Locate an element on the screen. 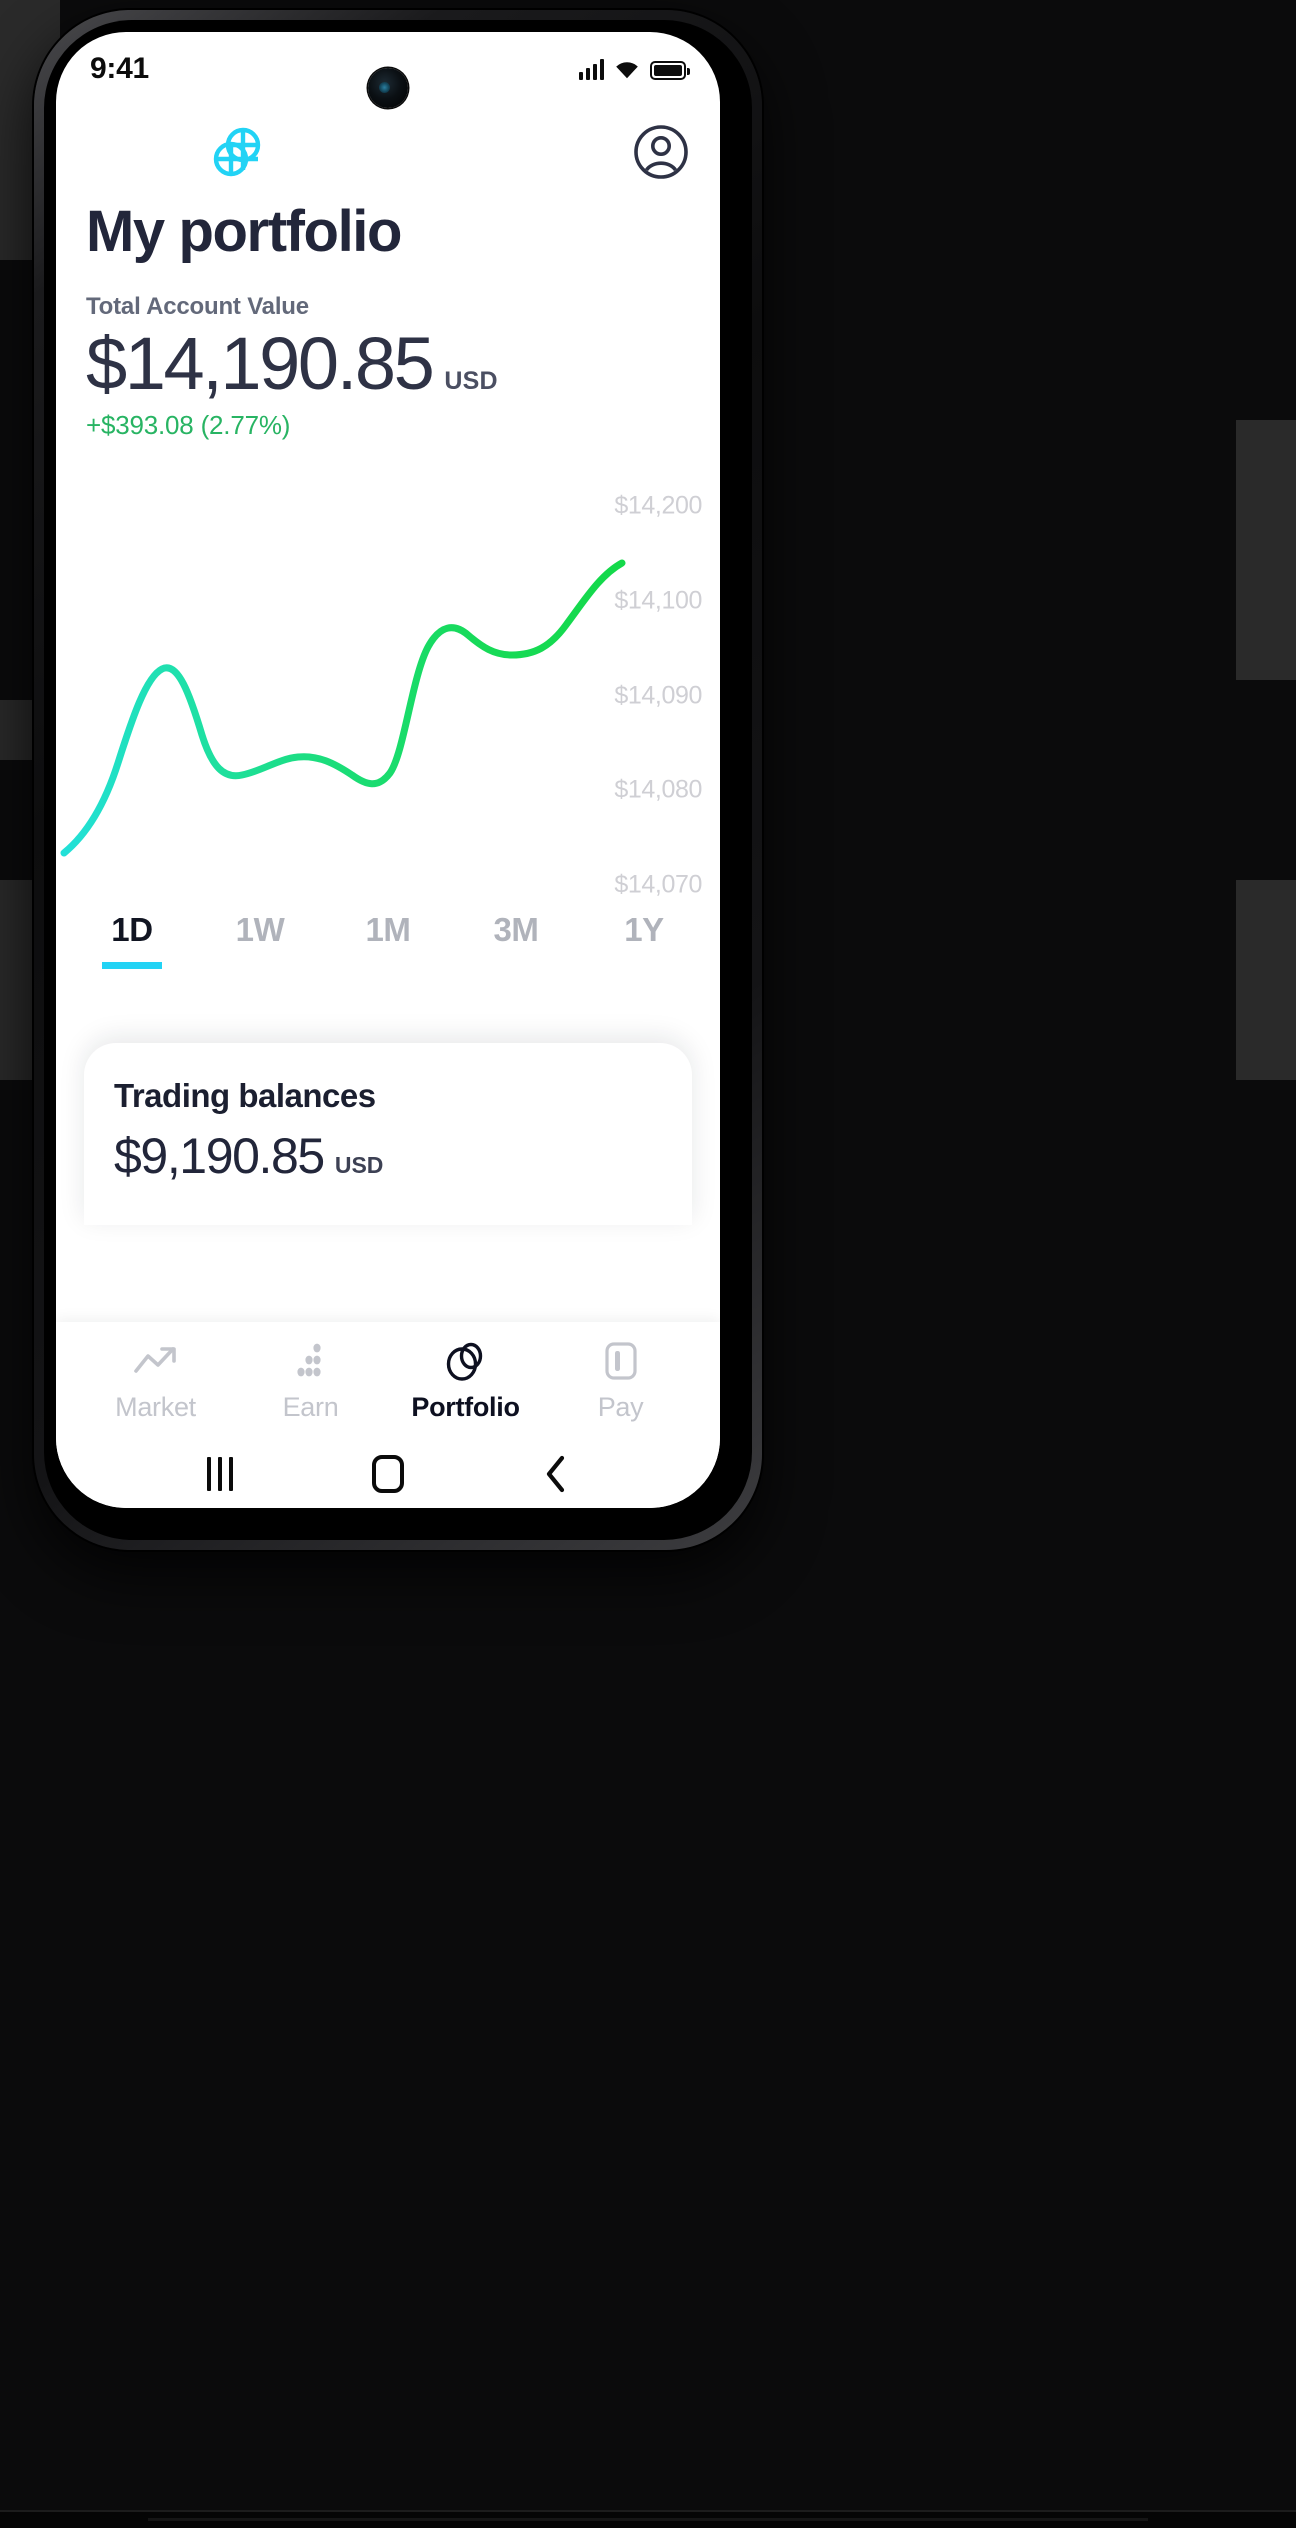  nav-item-market: Market is located at coordinates (156, 1381).